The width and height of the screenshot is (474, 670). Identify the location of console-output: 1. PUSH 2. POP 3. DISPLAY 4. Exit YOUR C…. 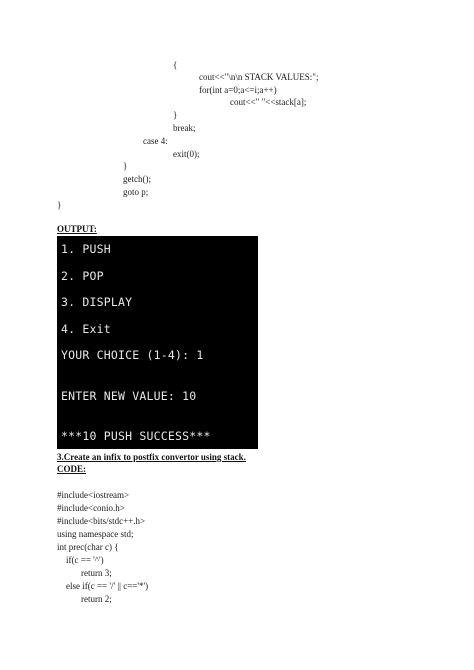
(157, 342).